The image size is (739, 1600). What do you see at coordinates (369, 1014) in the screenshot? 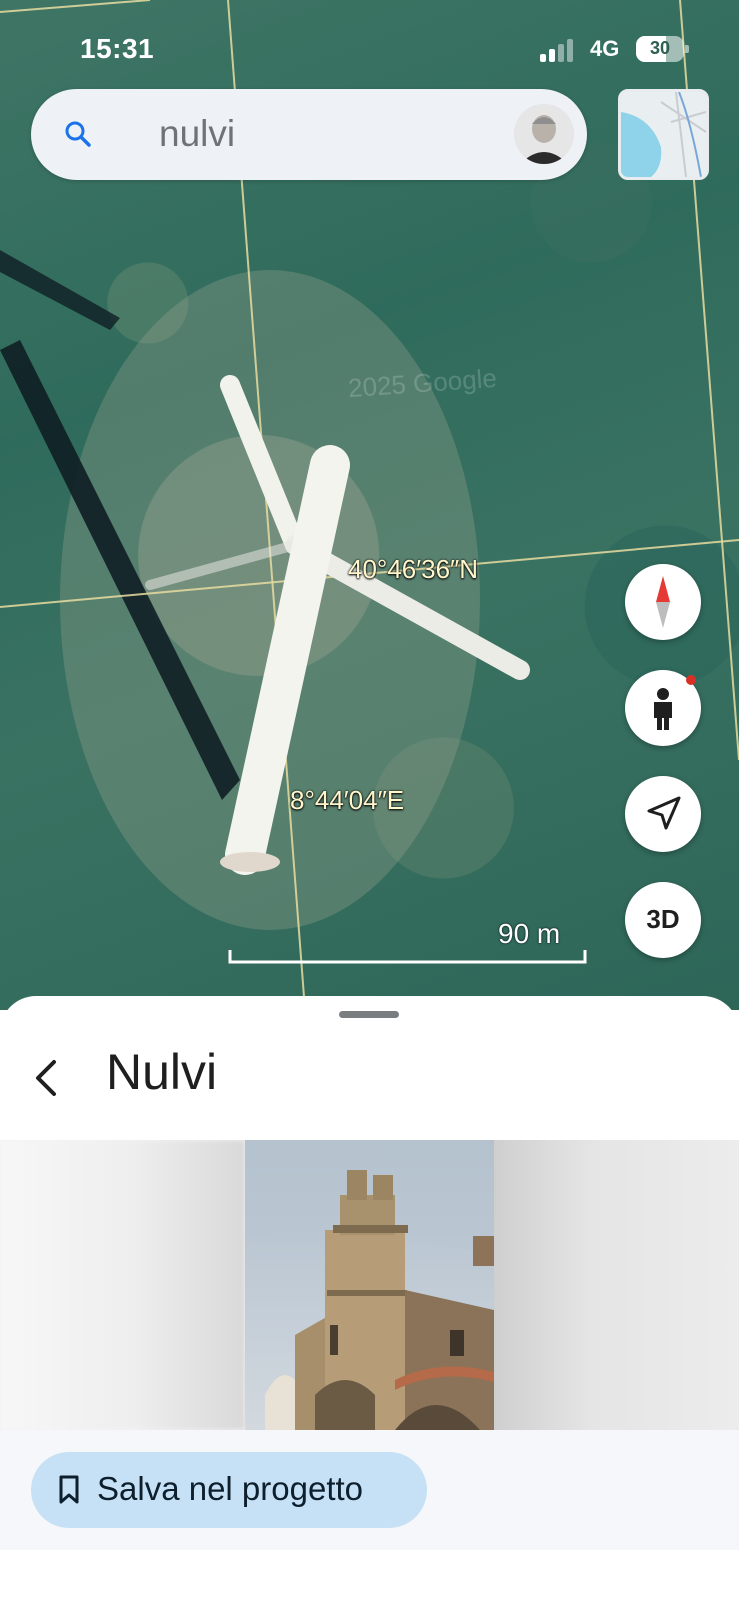
I see `sheet-drag-handle` at bounding box center [369, 1014].